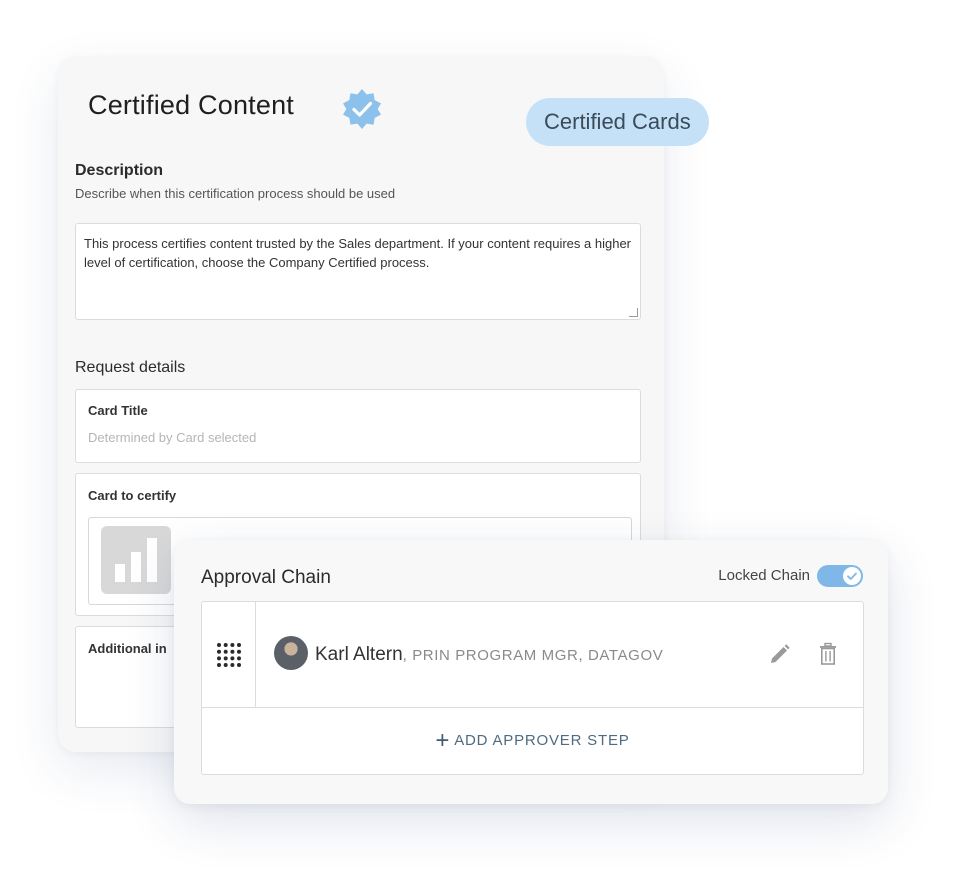 This screenshot has width=968, height=884. Describe the element at coordinates (840, 576) in the screenshot. I see `locked-chain-toggle` at that location.